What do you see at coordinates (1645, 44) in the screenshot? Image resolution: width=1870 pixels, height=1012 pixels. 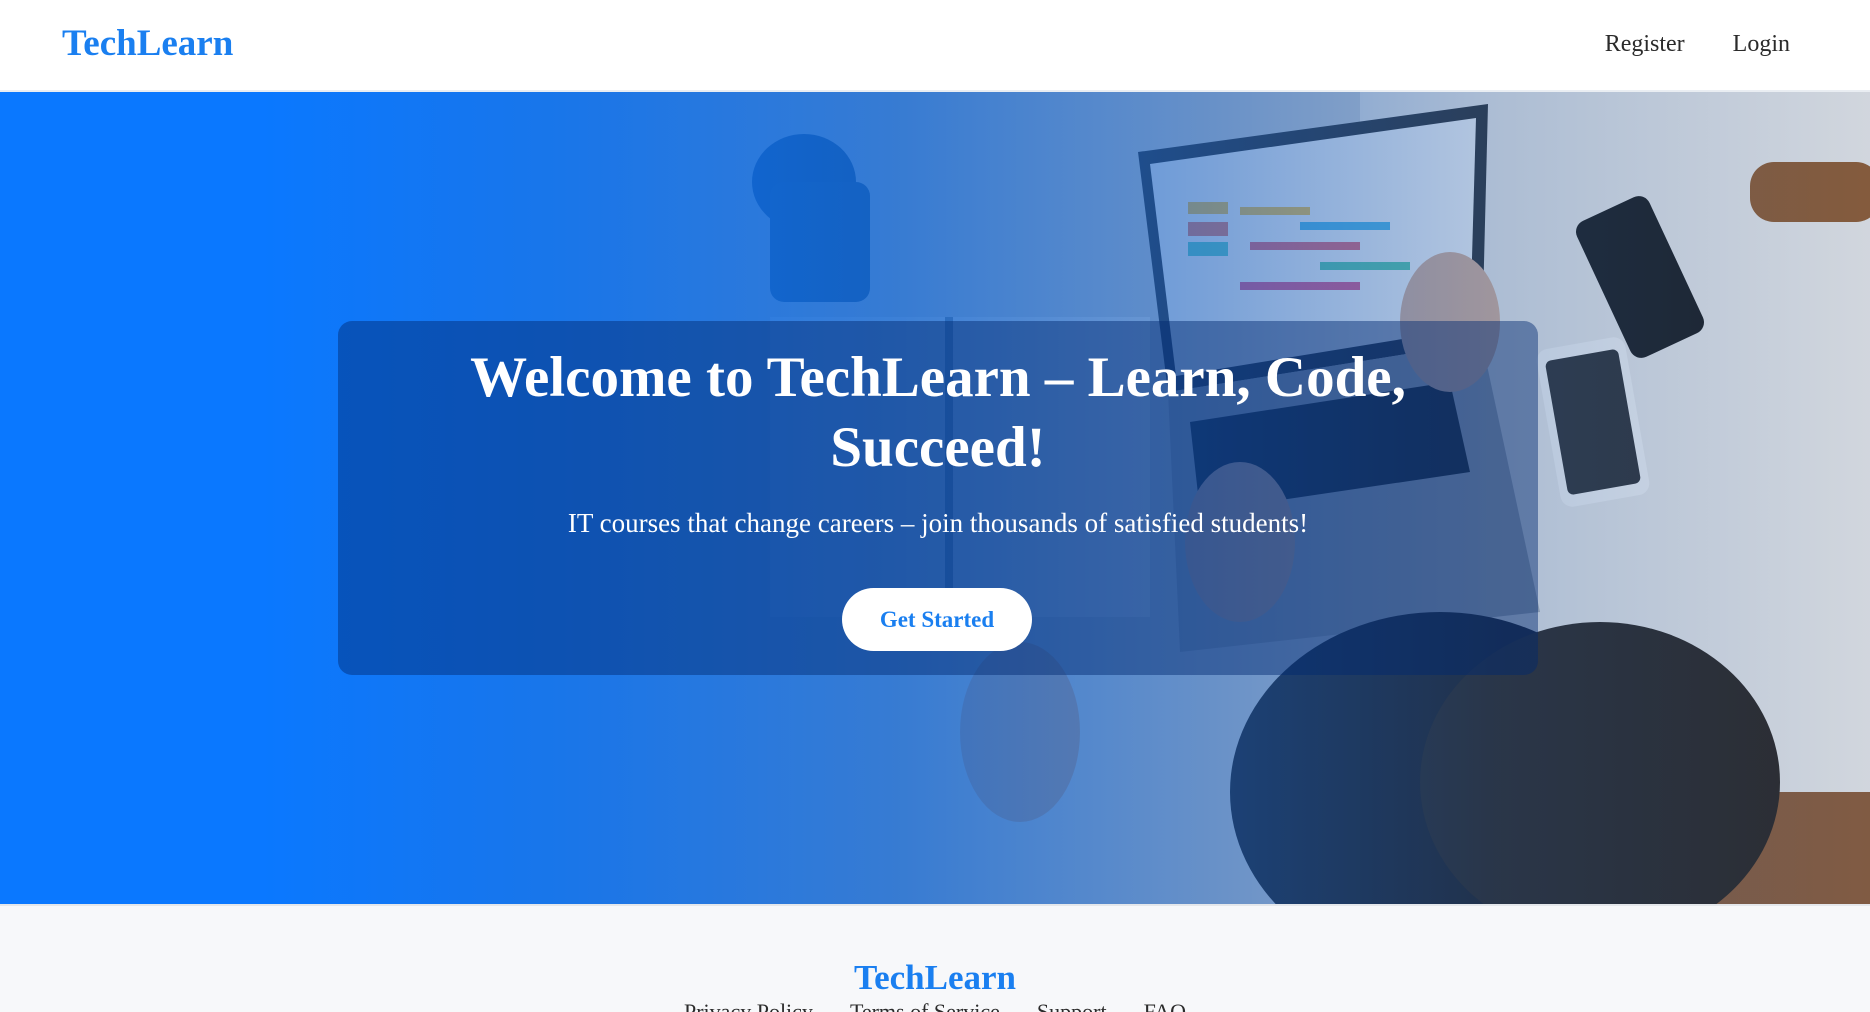 I see `register-link: Register` at bounding box center [1645, 44].